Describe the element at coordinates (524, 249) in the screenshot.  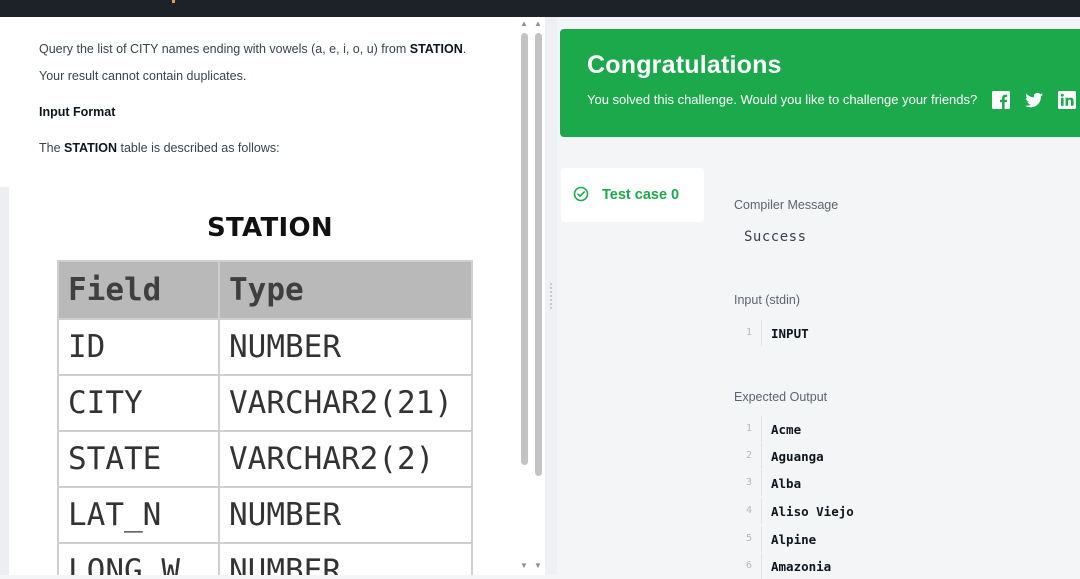
I see `inner-scrollbar-thumb` at that location.